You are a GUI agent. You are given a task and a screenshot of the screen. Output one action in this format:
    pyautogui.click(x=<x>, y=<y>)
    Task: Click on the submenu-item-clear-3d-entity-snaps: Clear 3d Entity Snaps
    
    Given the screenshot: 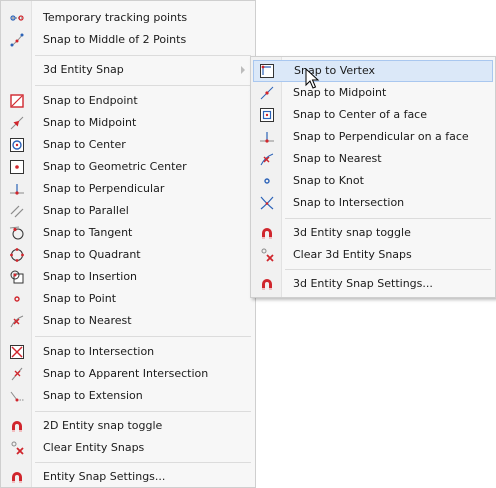 What is the action you would take?
    pyautogui.click(x=373, y=255)
    